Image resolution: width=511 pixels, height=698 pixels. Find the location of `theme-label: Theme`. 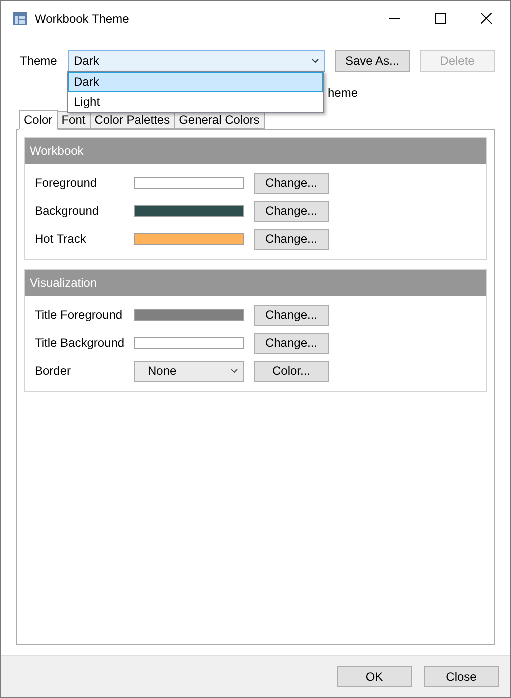

theme-label: Theme is located at coordinates (38, 61).